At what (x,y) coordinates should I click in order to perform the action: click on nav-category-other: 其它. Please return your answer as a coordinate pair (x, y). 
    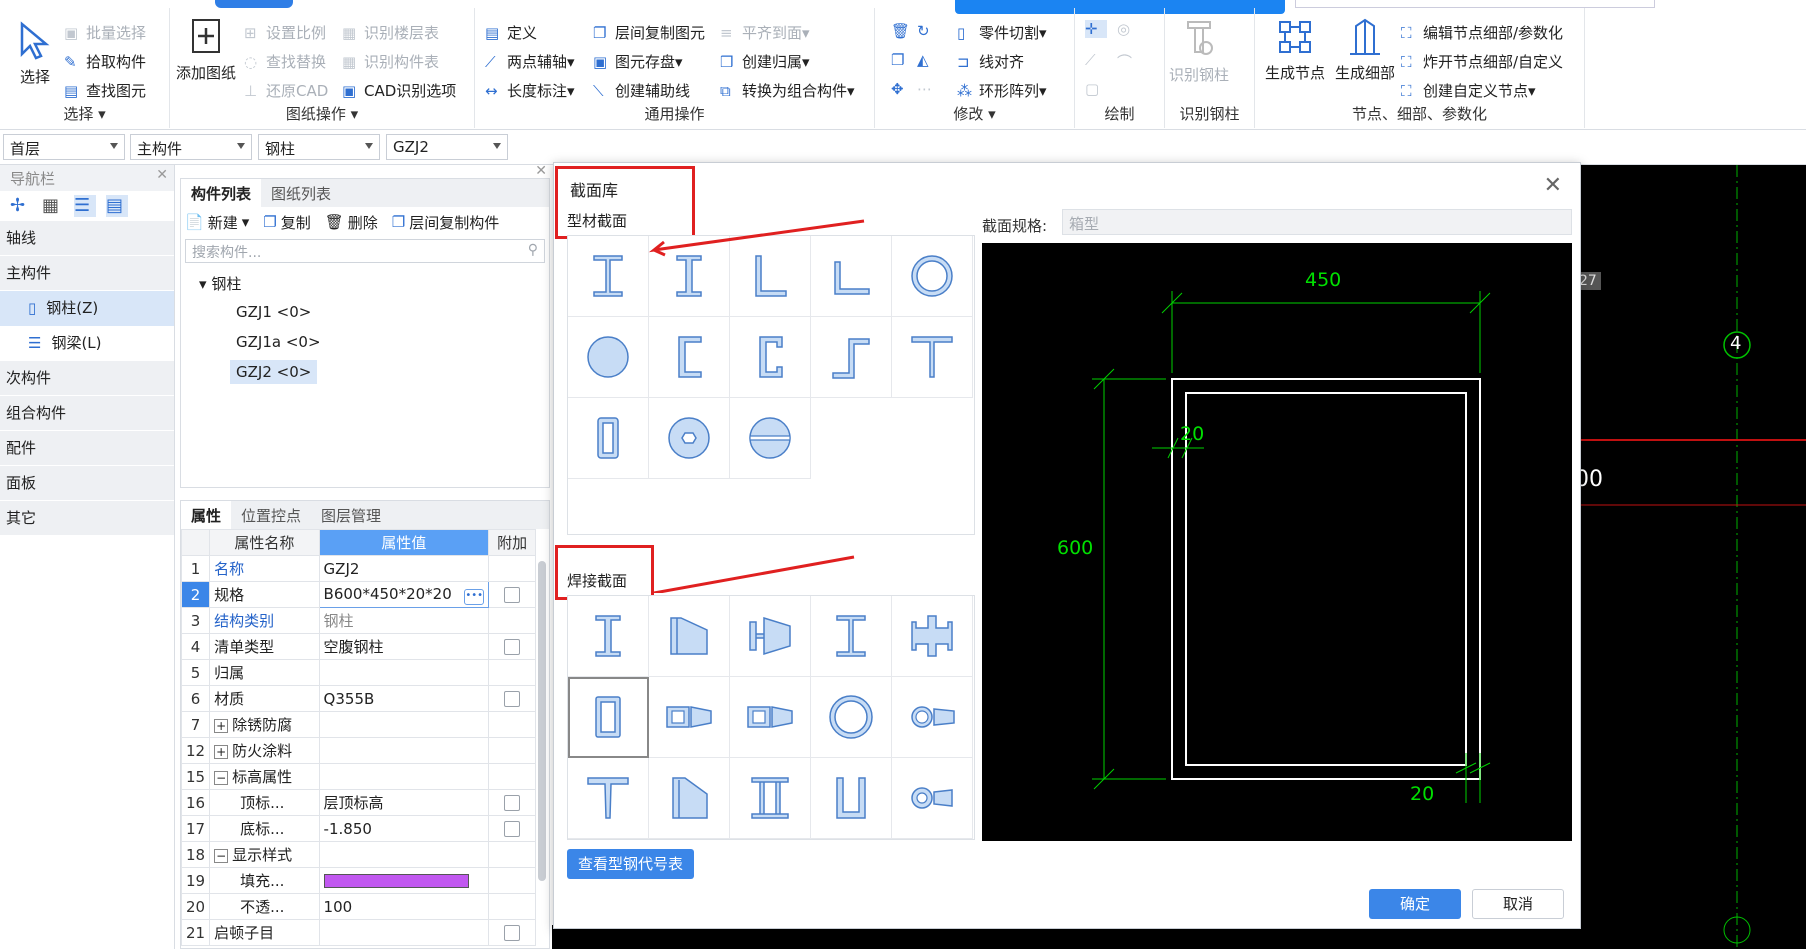
    Looking at the image, I should click on (87, 518).